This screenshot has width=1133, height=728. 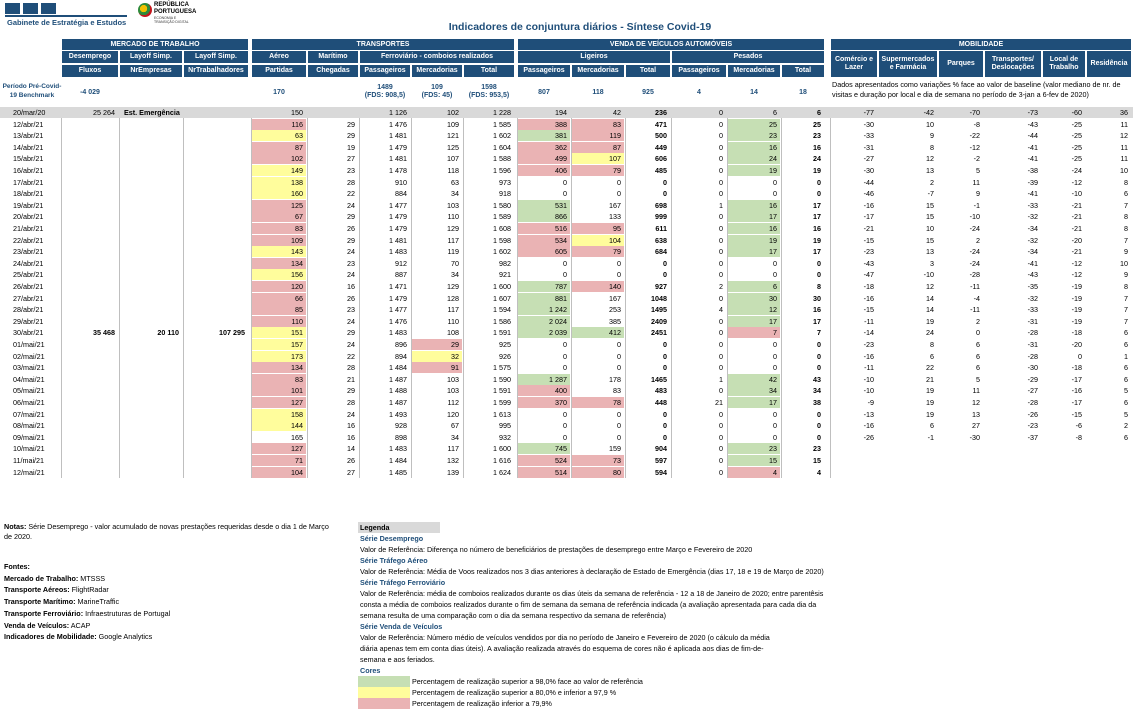 What do you see at coordinates (661, 472) in the screenshot?
I see `cell-lig-total: 594` at bounding box center [661, 472].